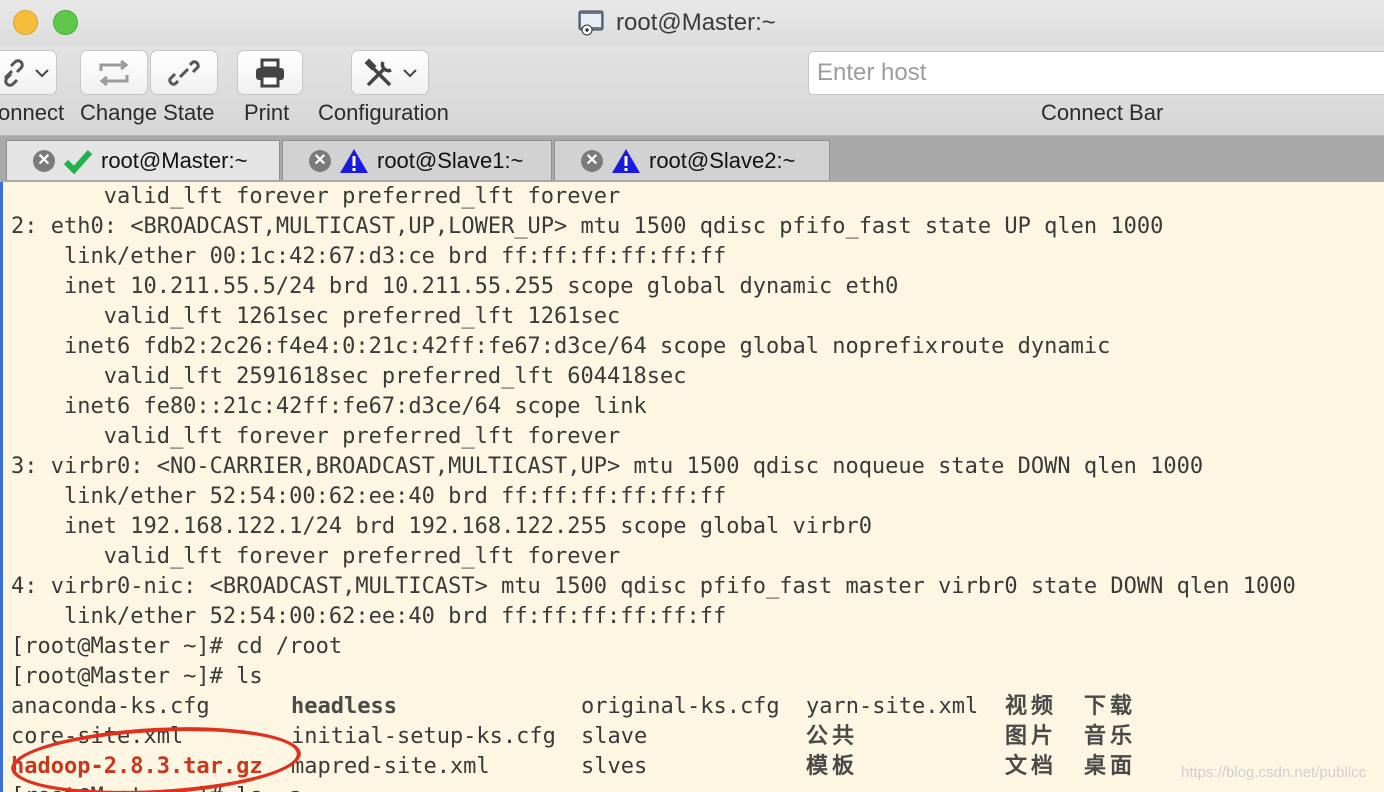 The height and width of the screenshot is (792, 1384). Describe the element at coordinates (1110, 706) in the screenshot. I see `ls-entry-directory: 下载` at that location.